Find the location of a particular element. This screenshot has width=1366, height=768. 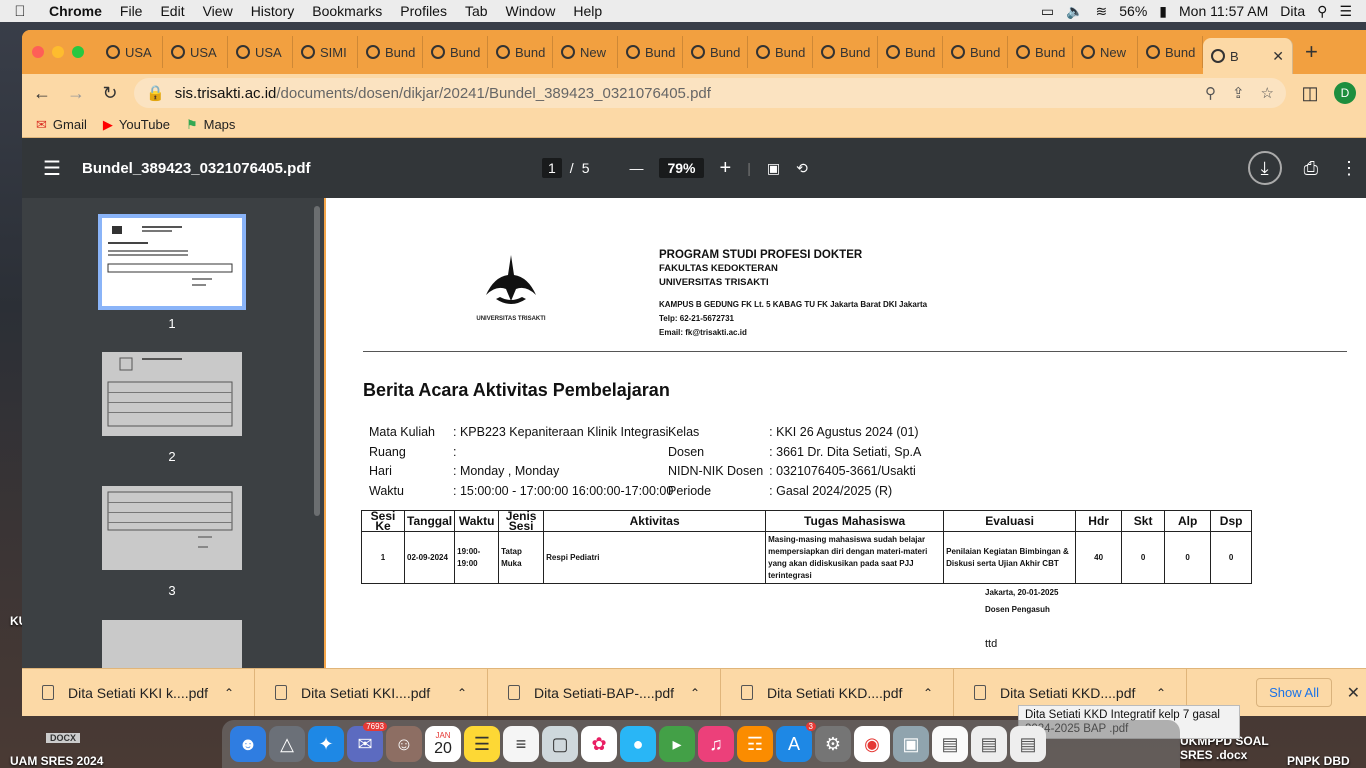

mail-icon: ✉ 7693 is located at coordinates (367, 742).